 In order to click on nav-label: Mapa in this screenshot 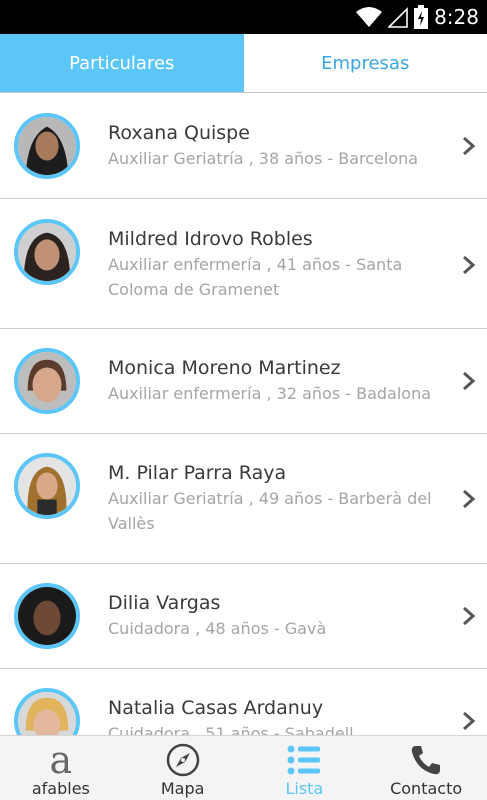, I will do `click(182, 788)`.